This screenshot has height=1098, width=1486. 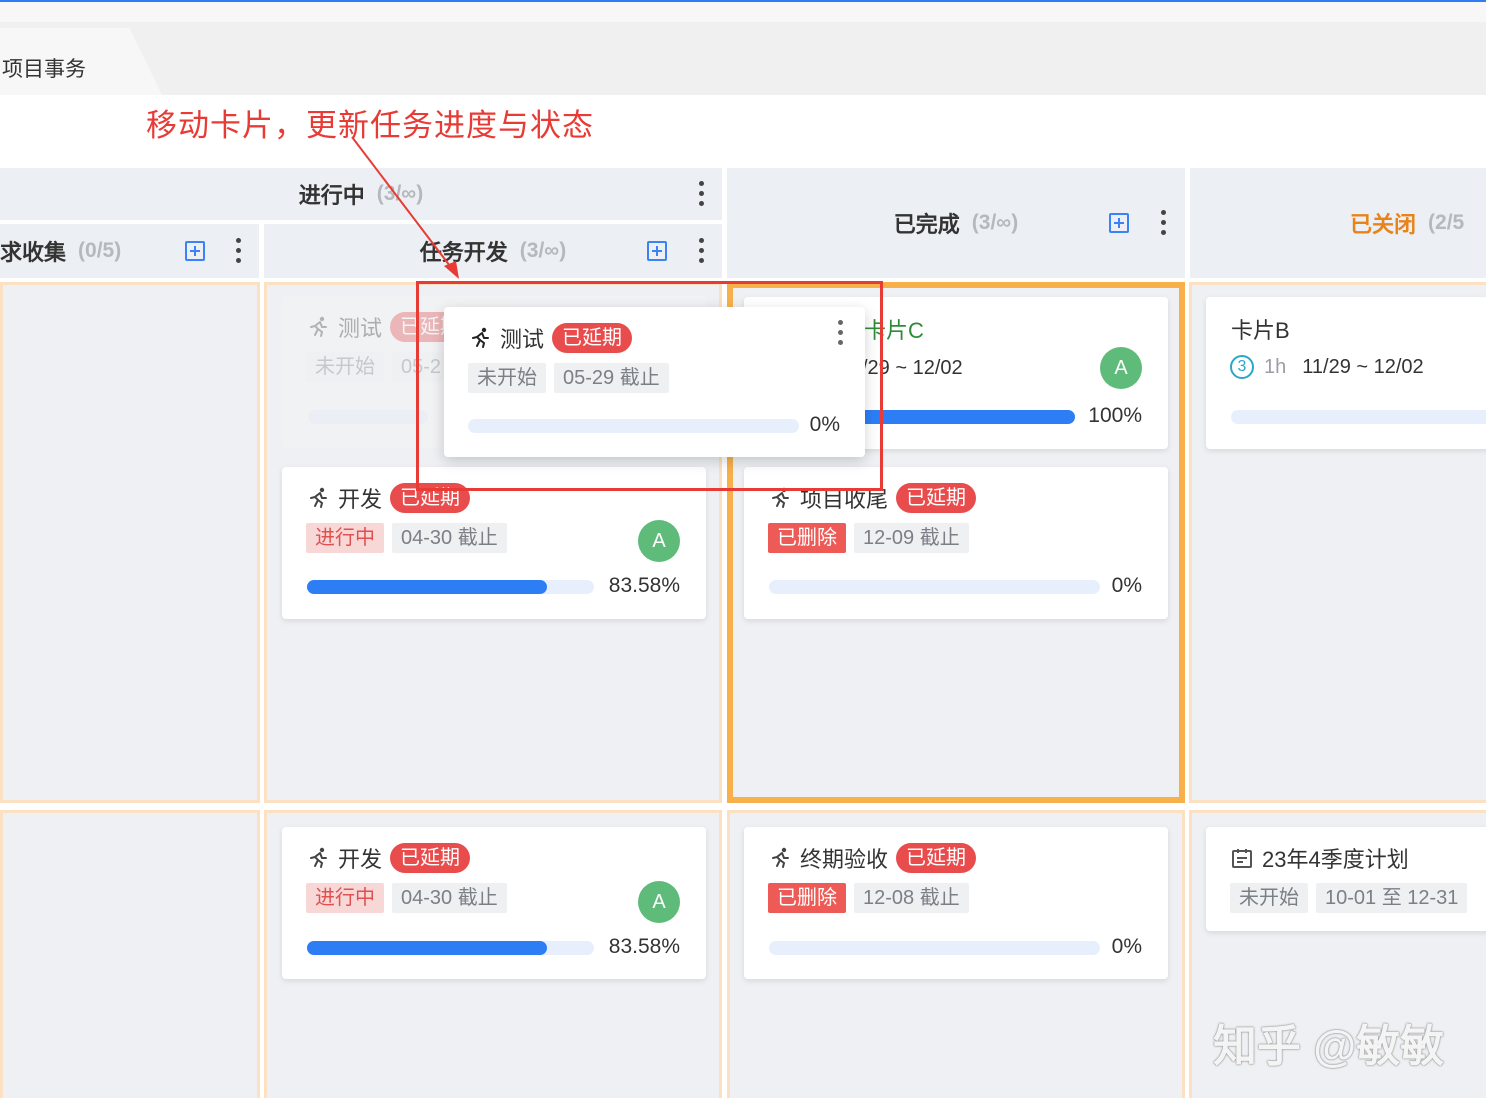 I want to click on card-title: 23年4季度计划, so click(x=1335, y=859).